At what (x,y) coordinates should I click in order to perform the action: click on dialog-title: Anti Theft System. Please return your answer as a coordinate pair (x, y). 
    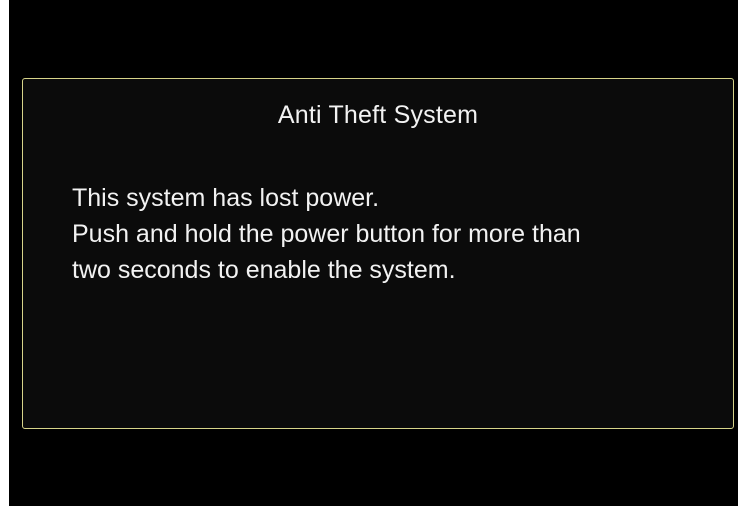
    Looking at the image, I should click on (378, 115).